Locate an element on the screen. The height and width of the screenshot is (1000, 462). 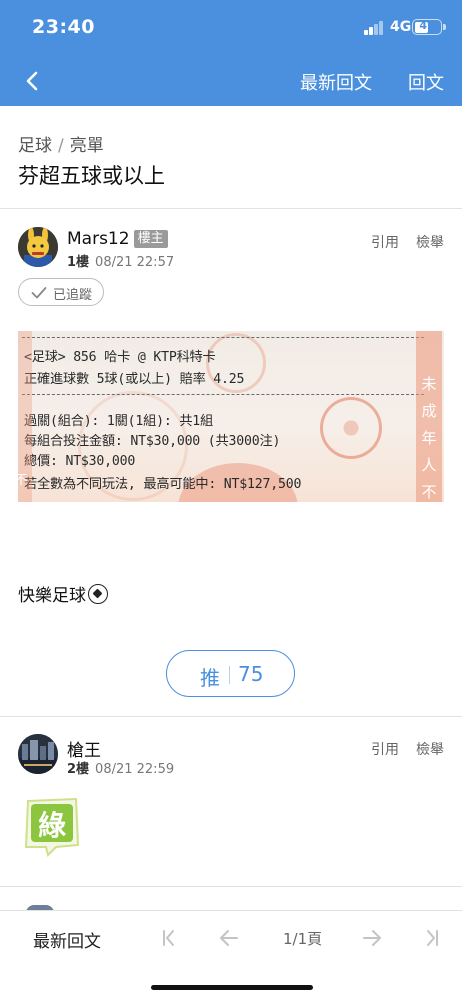
latest-reply-link: 最新回文 is located at coordinates (336, 82).